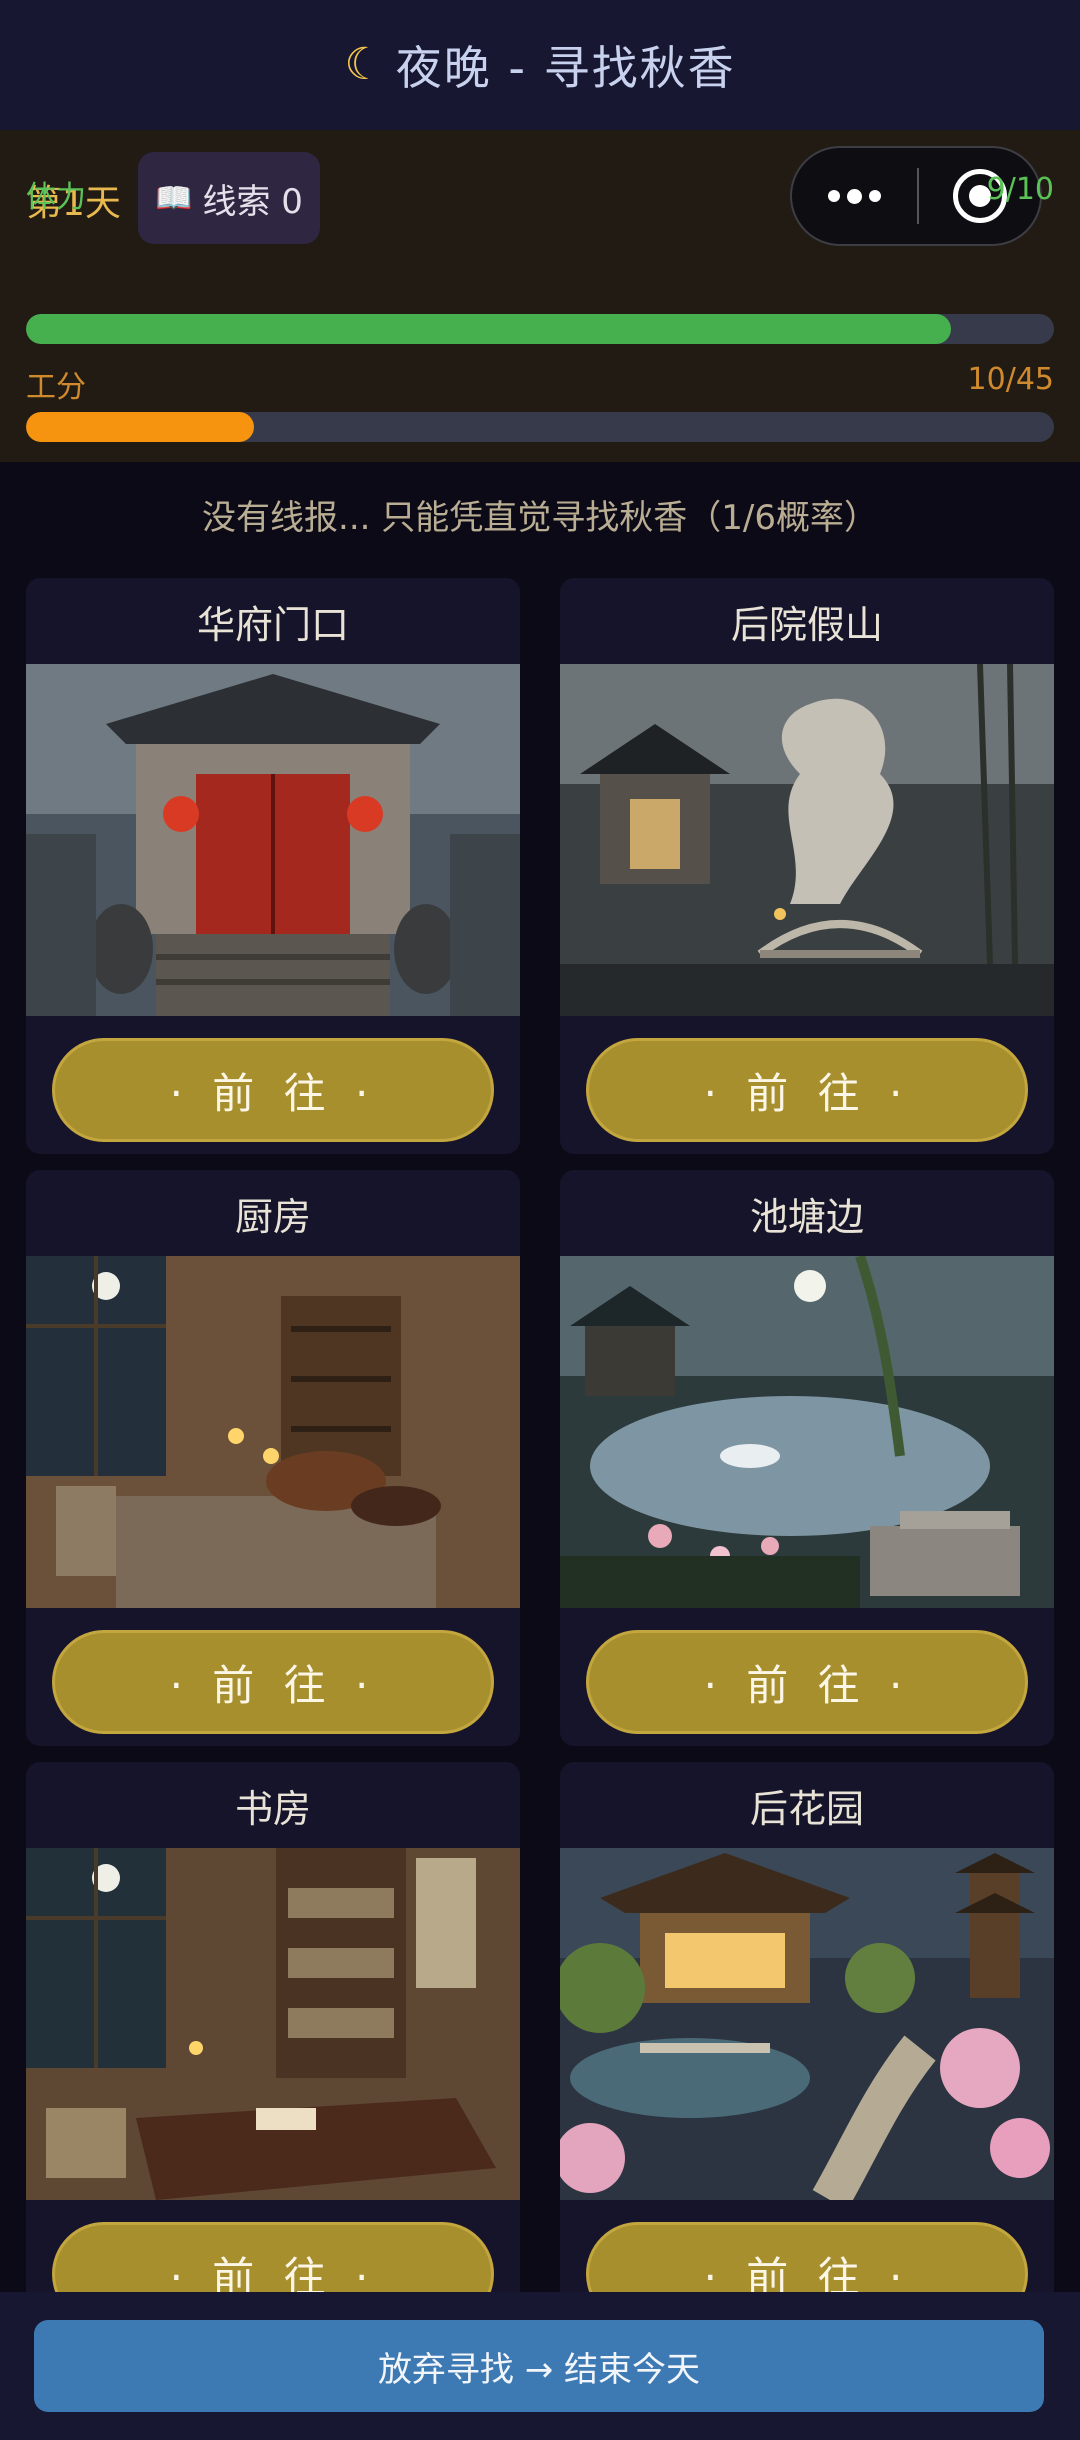 The image size is (1080, 2440). Describe the element at coordinates (540, 296) in the screenshot. I see `status-panel: 第1天 📖 线索 0 体力 9/10 工分 10/45` at that location.